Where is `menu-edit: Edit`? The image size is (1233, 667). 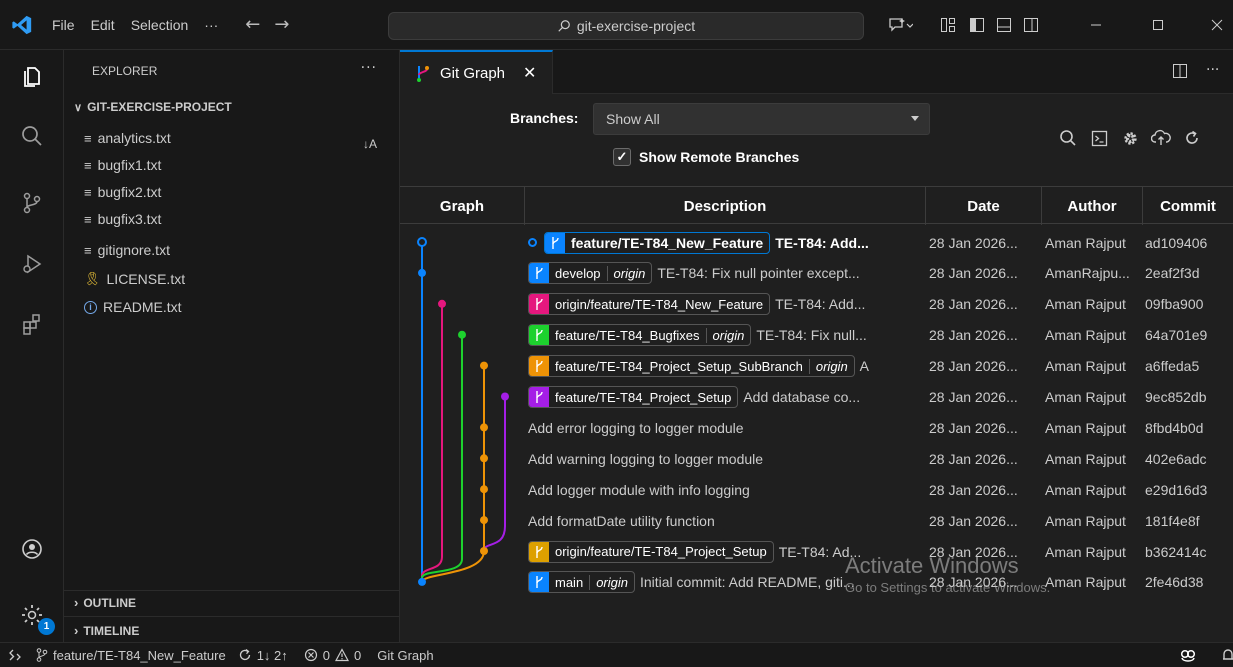 menu-edit: Edit is located at coordinates (103, 25).